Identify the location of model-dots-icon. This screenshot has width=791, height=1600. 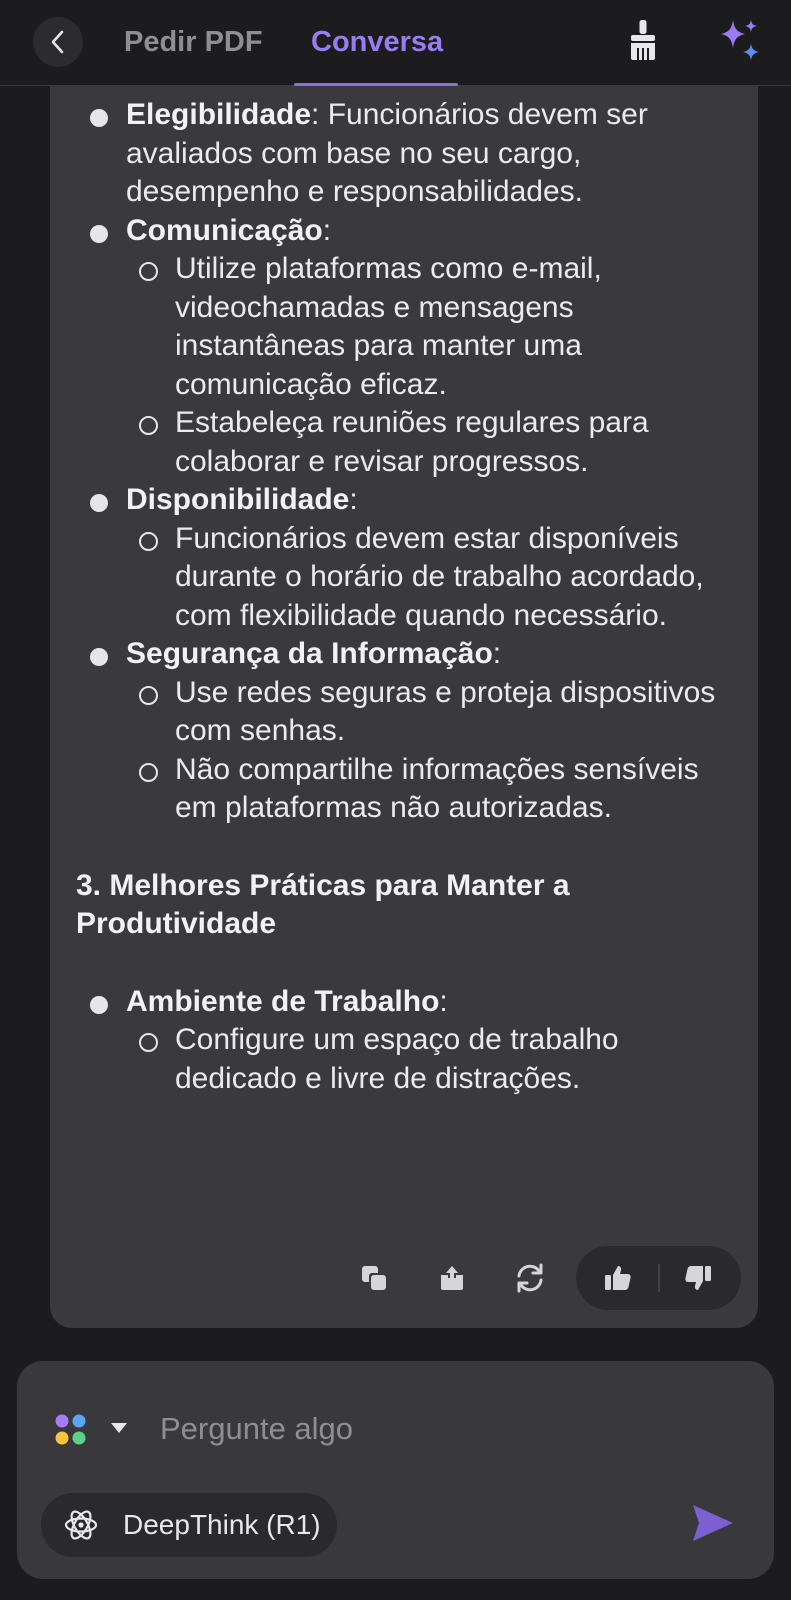
(70, 1429).